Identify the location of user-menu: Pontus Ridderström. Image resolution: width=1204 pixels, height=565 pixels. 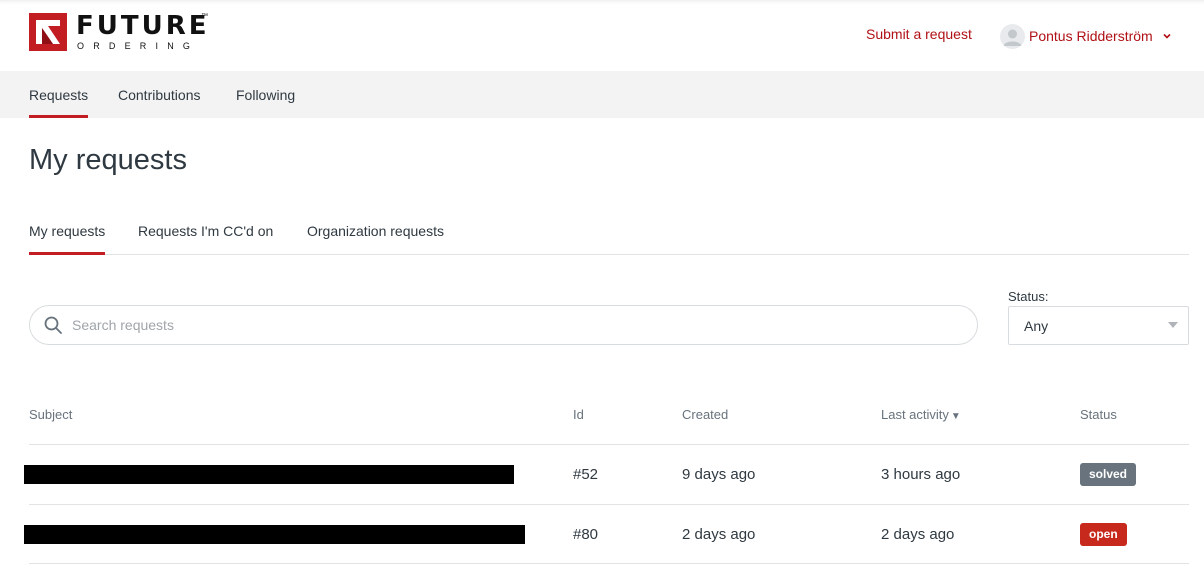
(1086, 36).